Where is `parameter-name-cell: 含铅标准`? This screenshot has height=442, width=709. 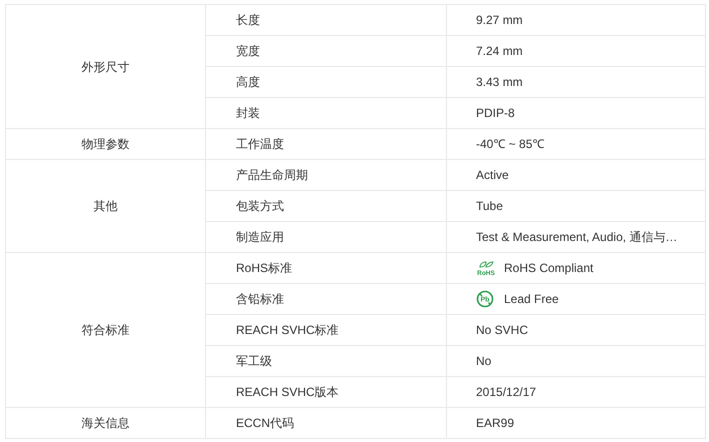 parameter-name-cell: 含铅标准 is located at coordinates (326, 299).